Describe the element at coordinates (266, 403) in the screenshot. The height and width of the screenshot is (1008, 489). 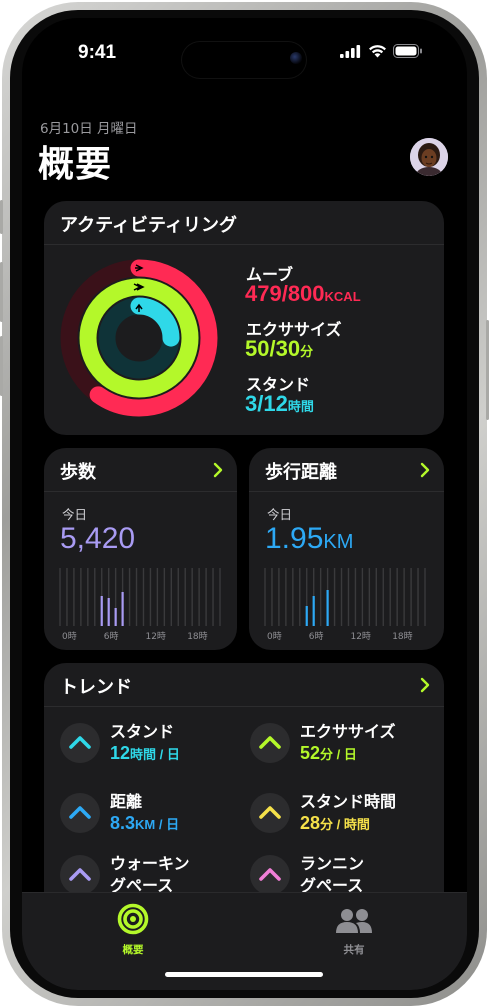
I see `stand-value-number: 3/12` at that location.